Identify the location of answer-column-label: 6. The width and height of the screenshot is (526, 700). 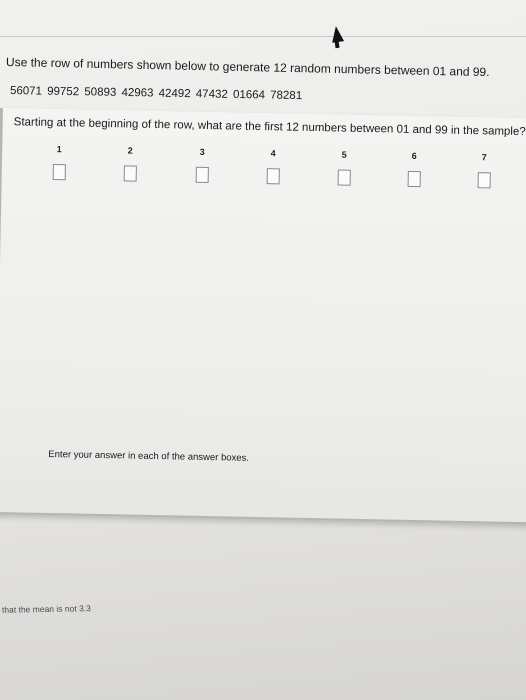
(414, 156).